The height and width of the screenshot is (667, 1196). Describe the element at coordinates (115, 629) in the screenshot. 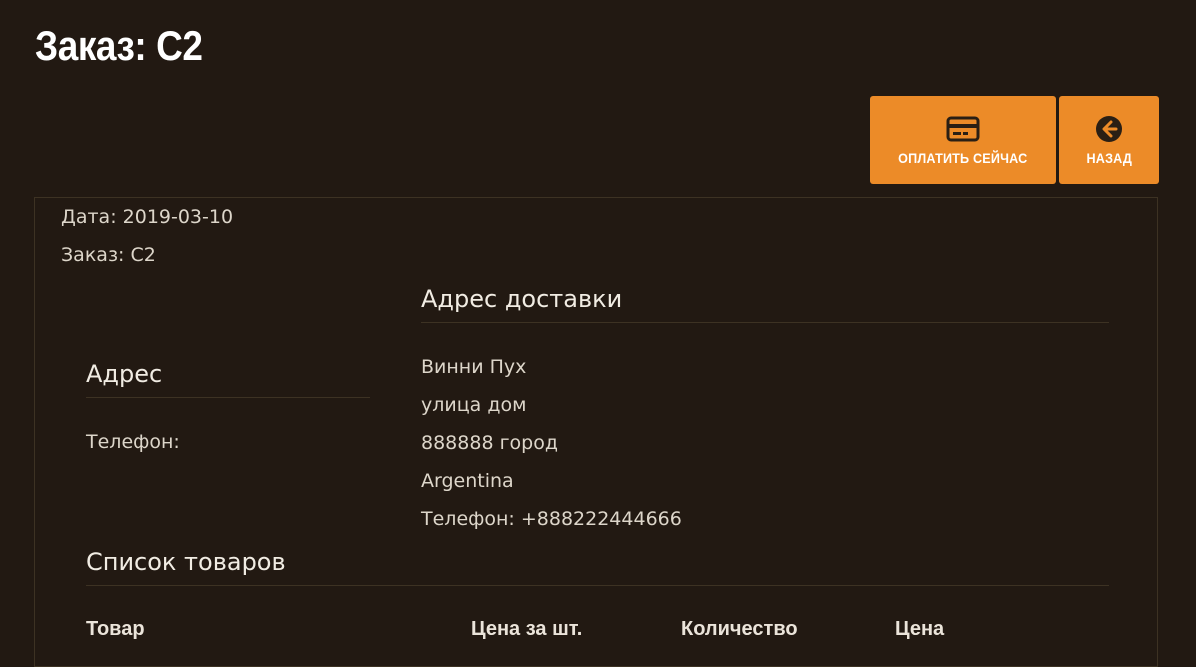

I see `column-header-product: Товар` at that location.